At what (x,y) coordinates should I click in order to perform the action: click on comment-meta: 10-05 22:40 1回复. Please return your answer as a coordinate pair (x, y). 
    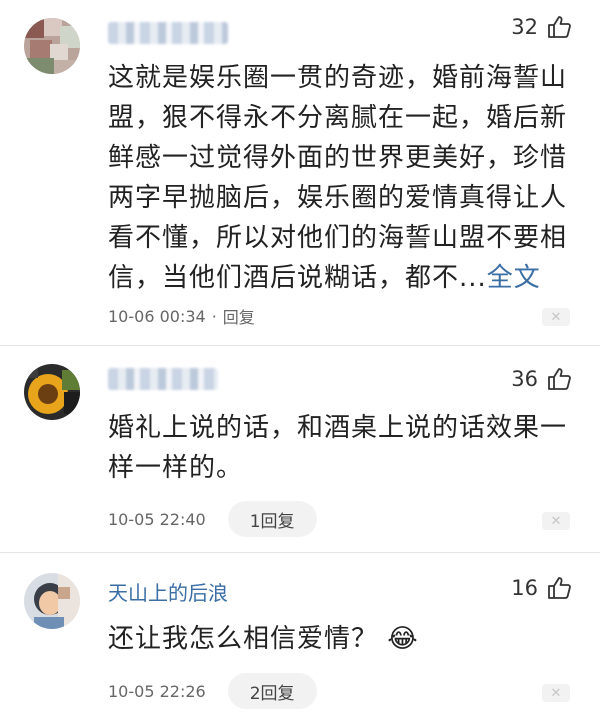
    Looking at the image, I should click on (212, 519).